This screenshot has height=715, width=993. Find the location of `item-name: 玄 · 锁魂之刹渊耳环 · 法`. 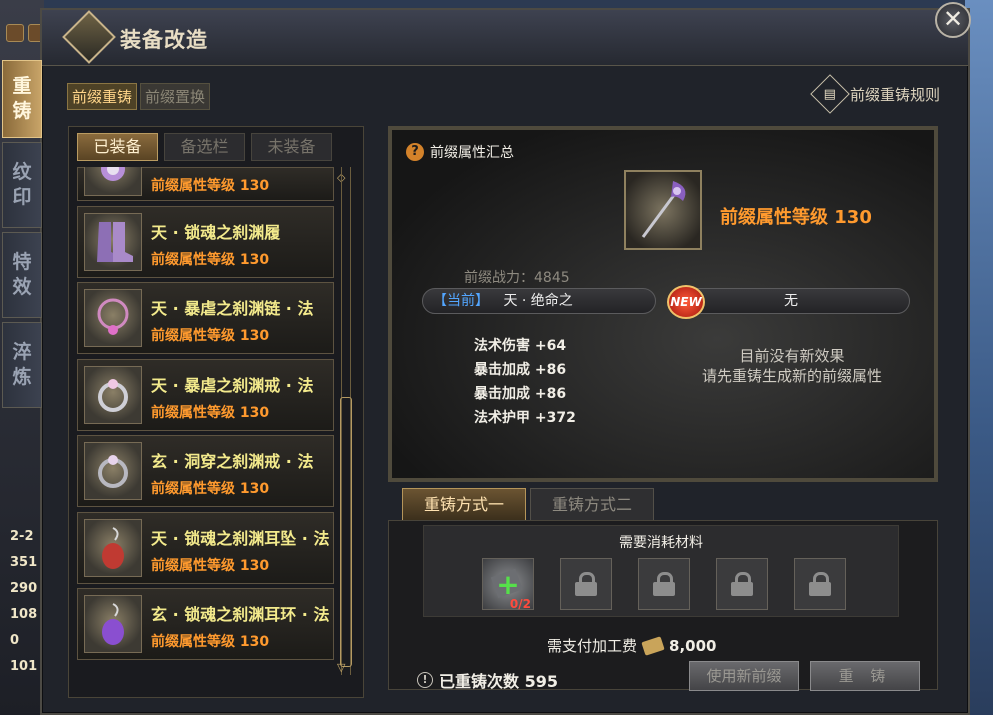

item-name: 玄 · 锁魂之刹渊耳环 · 法 is located at coordinates (240, 614).